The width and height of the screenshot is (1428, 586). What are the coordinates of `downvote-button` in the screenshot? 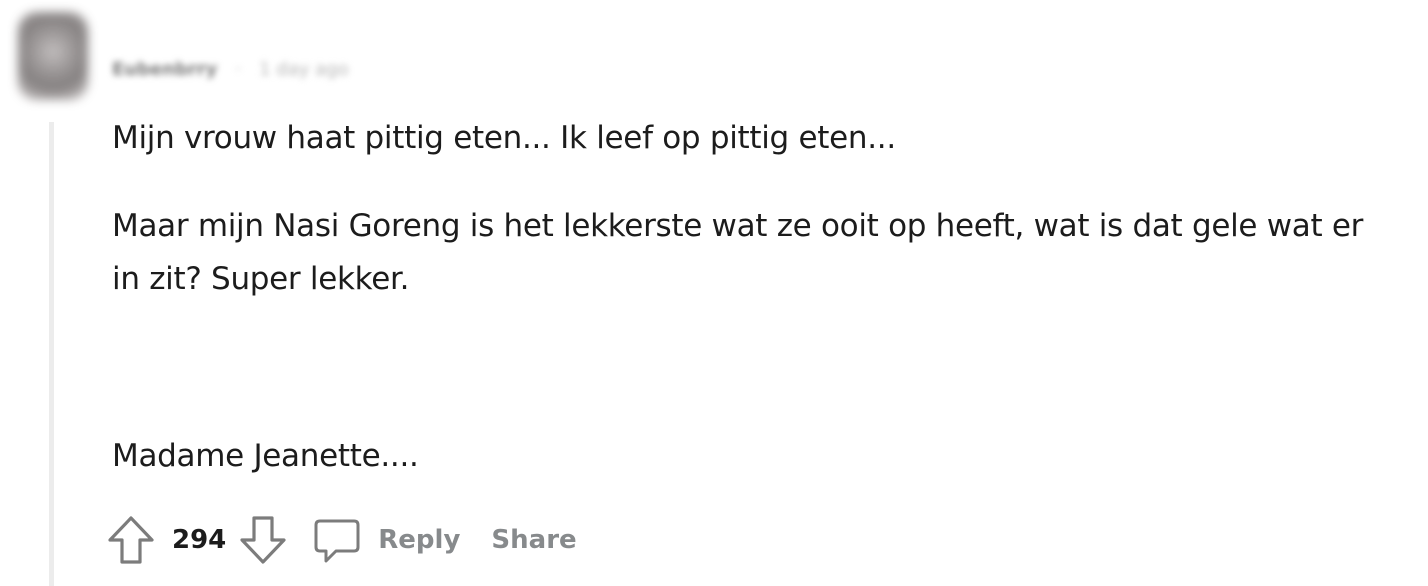 It's located at (263, 540).